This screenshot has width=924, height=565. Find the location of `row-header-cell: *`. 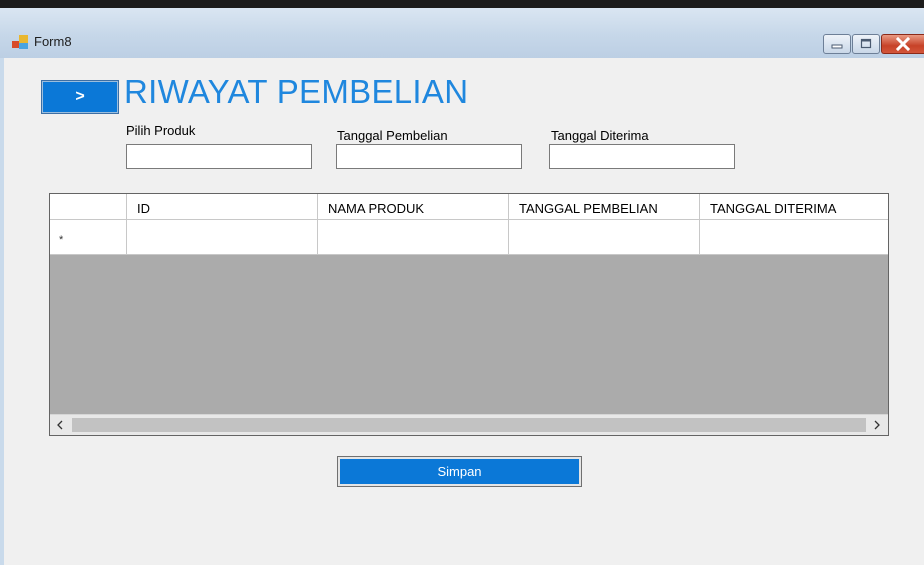

row-header-cell: * is located at coordinates (88, 237).